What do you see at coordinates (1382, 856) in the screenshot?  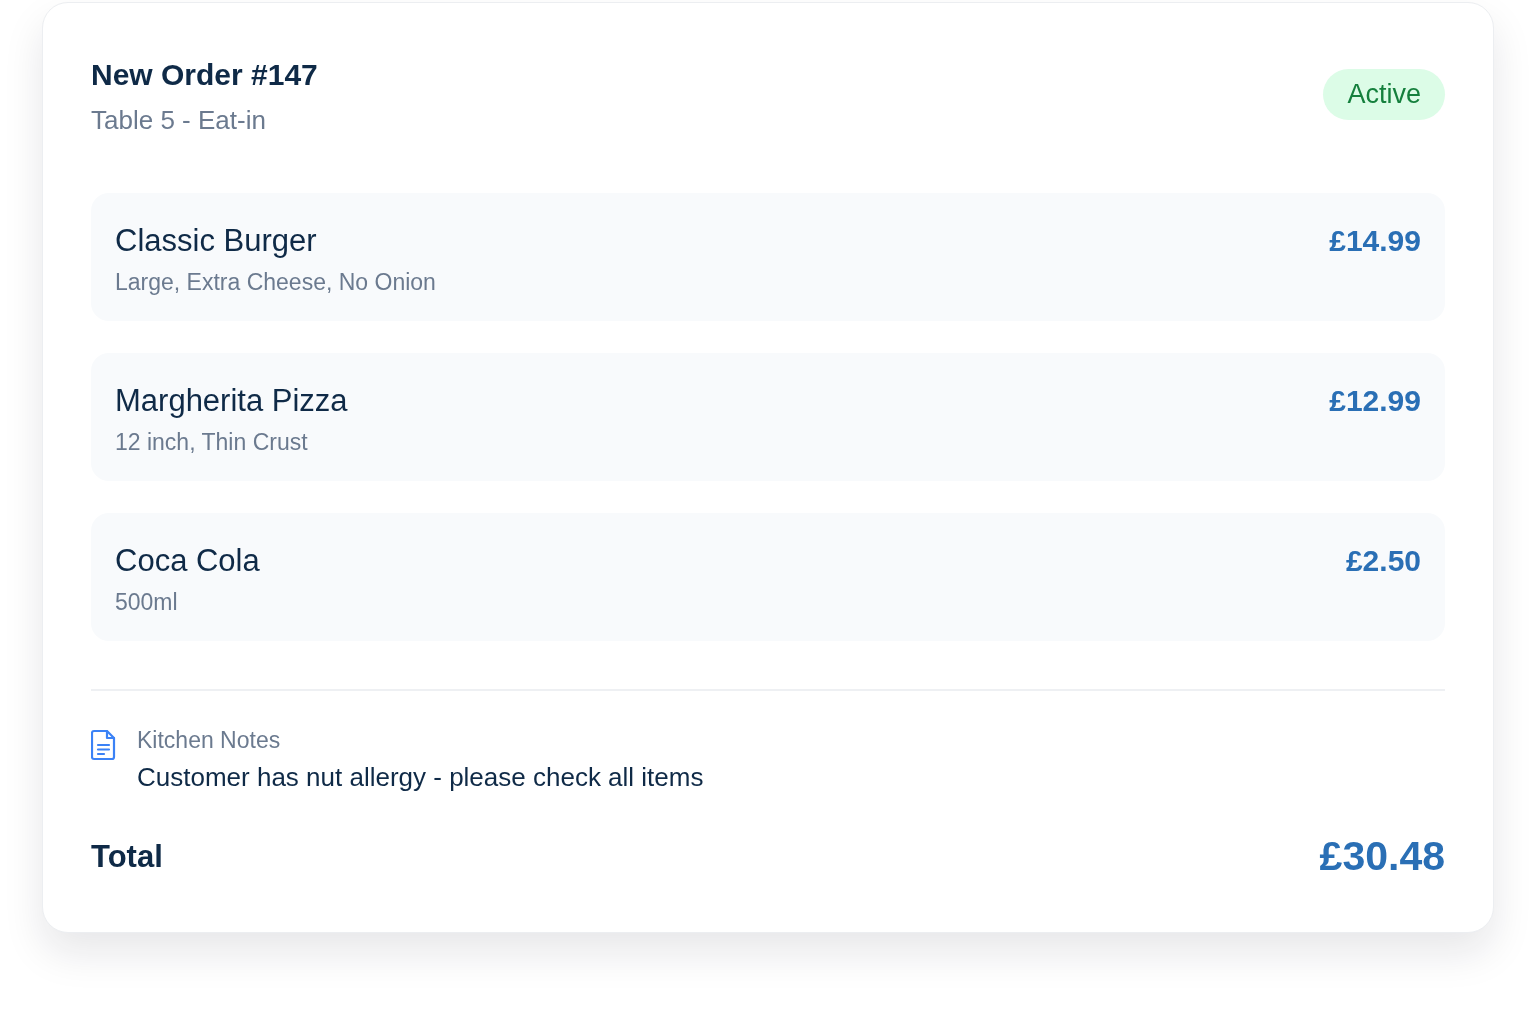 I see `total-value: £30.48` at bounding box center [1382, 856].